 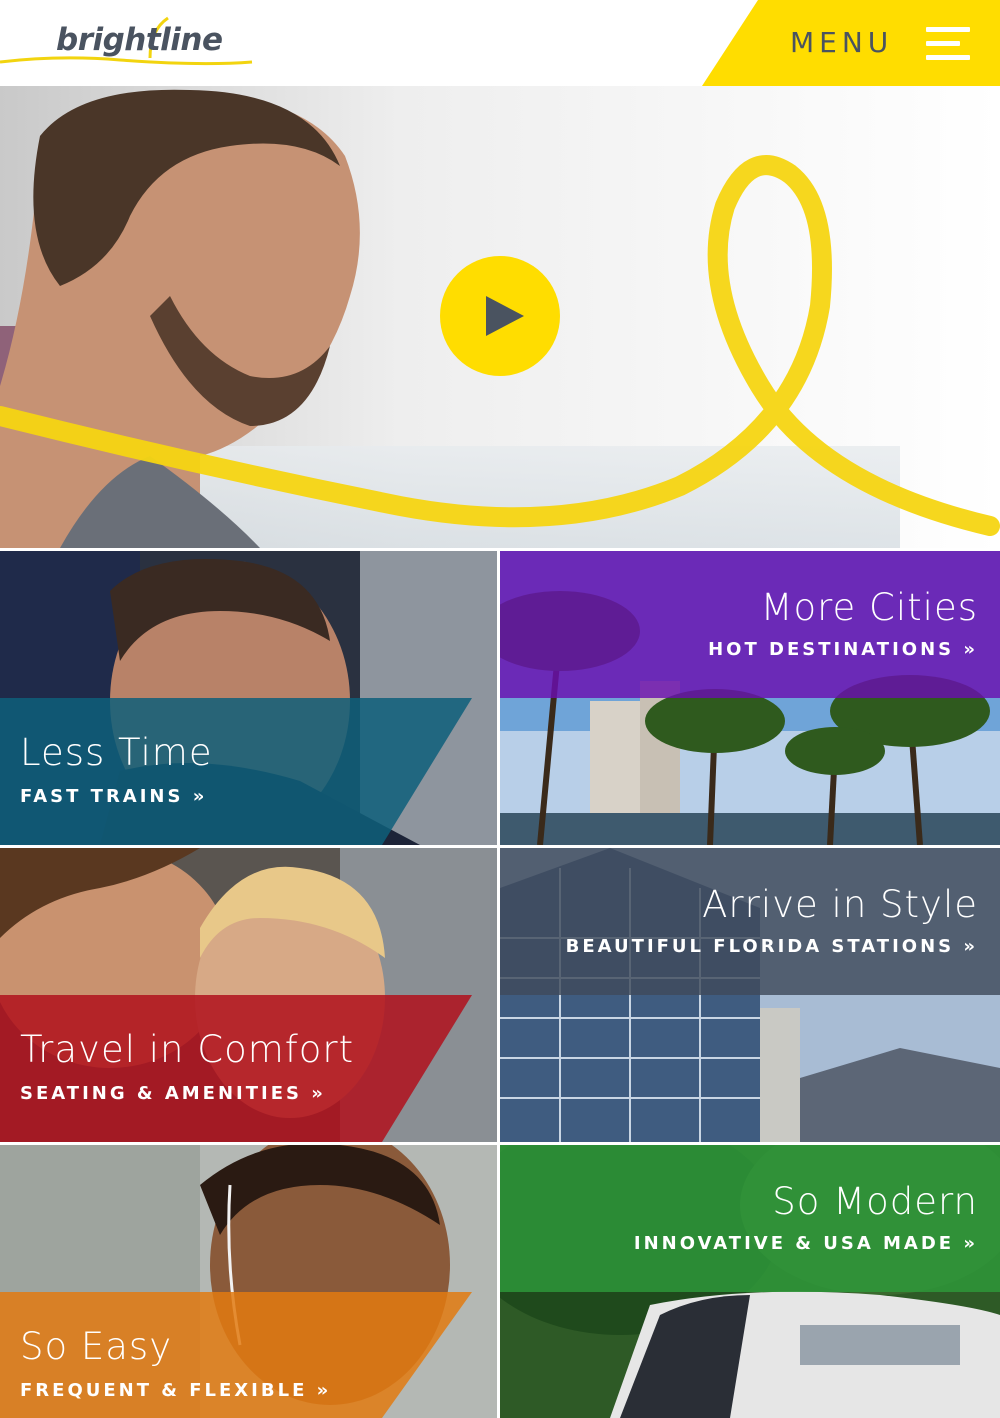 What do you see at coordinates (948, 43) in the screenshot?
I see `hamburger-icon` at bounding box center [948, 43].